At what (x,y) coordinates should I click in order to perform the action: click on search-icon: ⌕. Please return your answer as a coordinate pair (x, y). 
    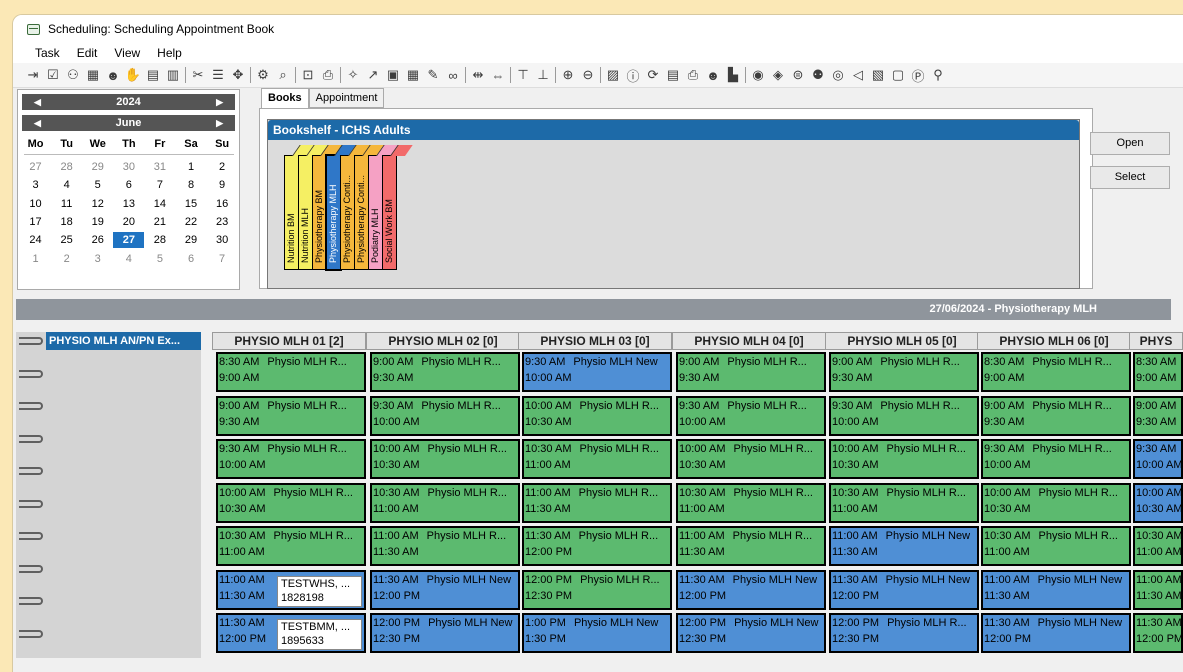
    Looking at the image, I should click on (283, 75).